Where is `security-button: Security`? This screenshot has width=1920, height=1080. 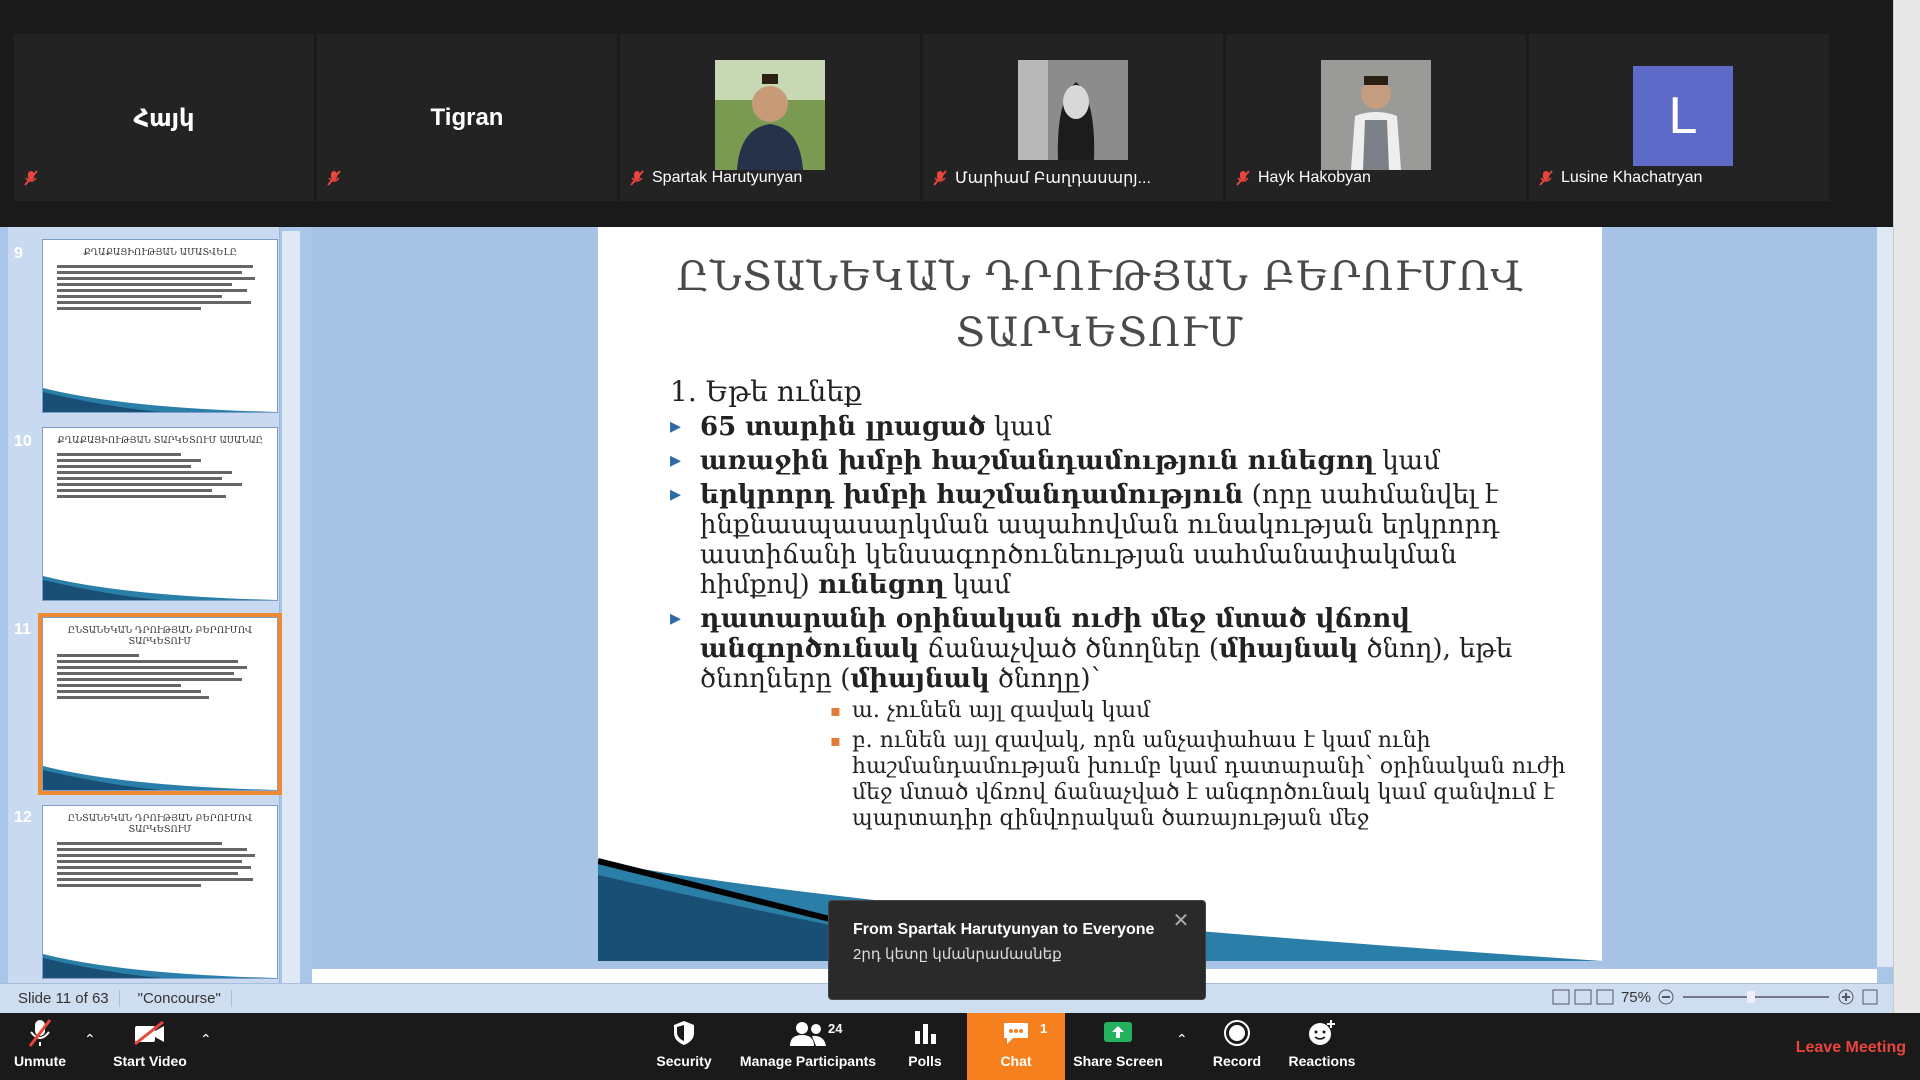 security-button: Security is located at coordinates (684, 1046).